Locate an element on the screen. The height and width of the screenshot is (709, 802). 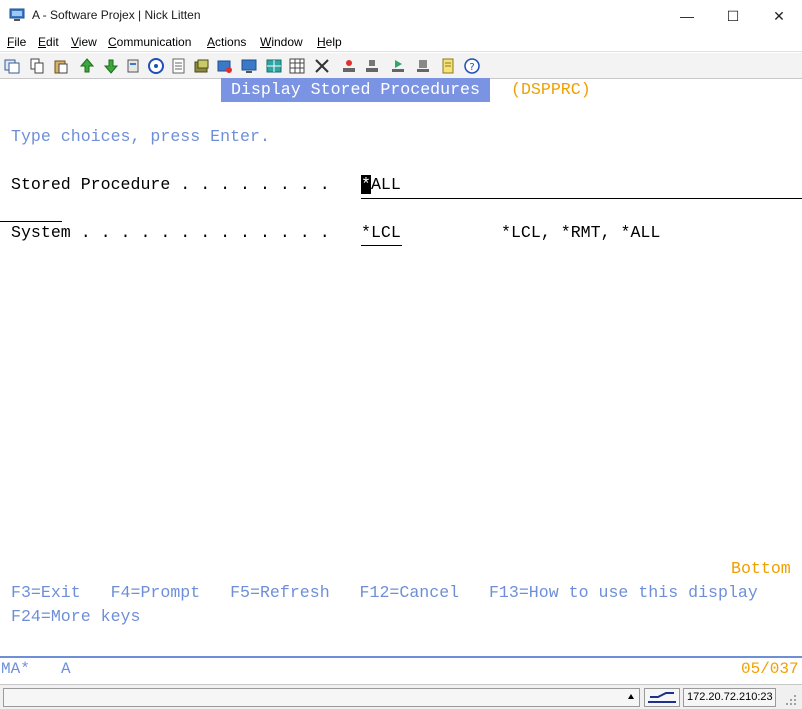
info-icon: ? is located at coordinates (472, 66).